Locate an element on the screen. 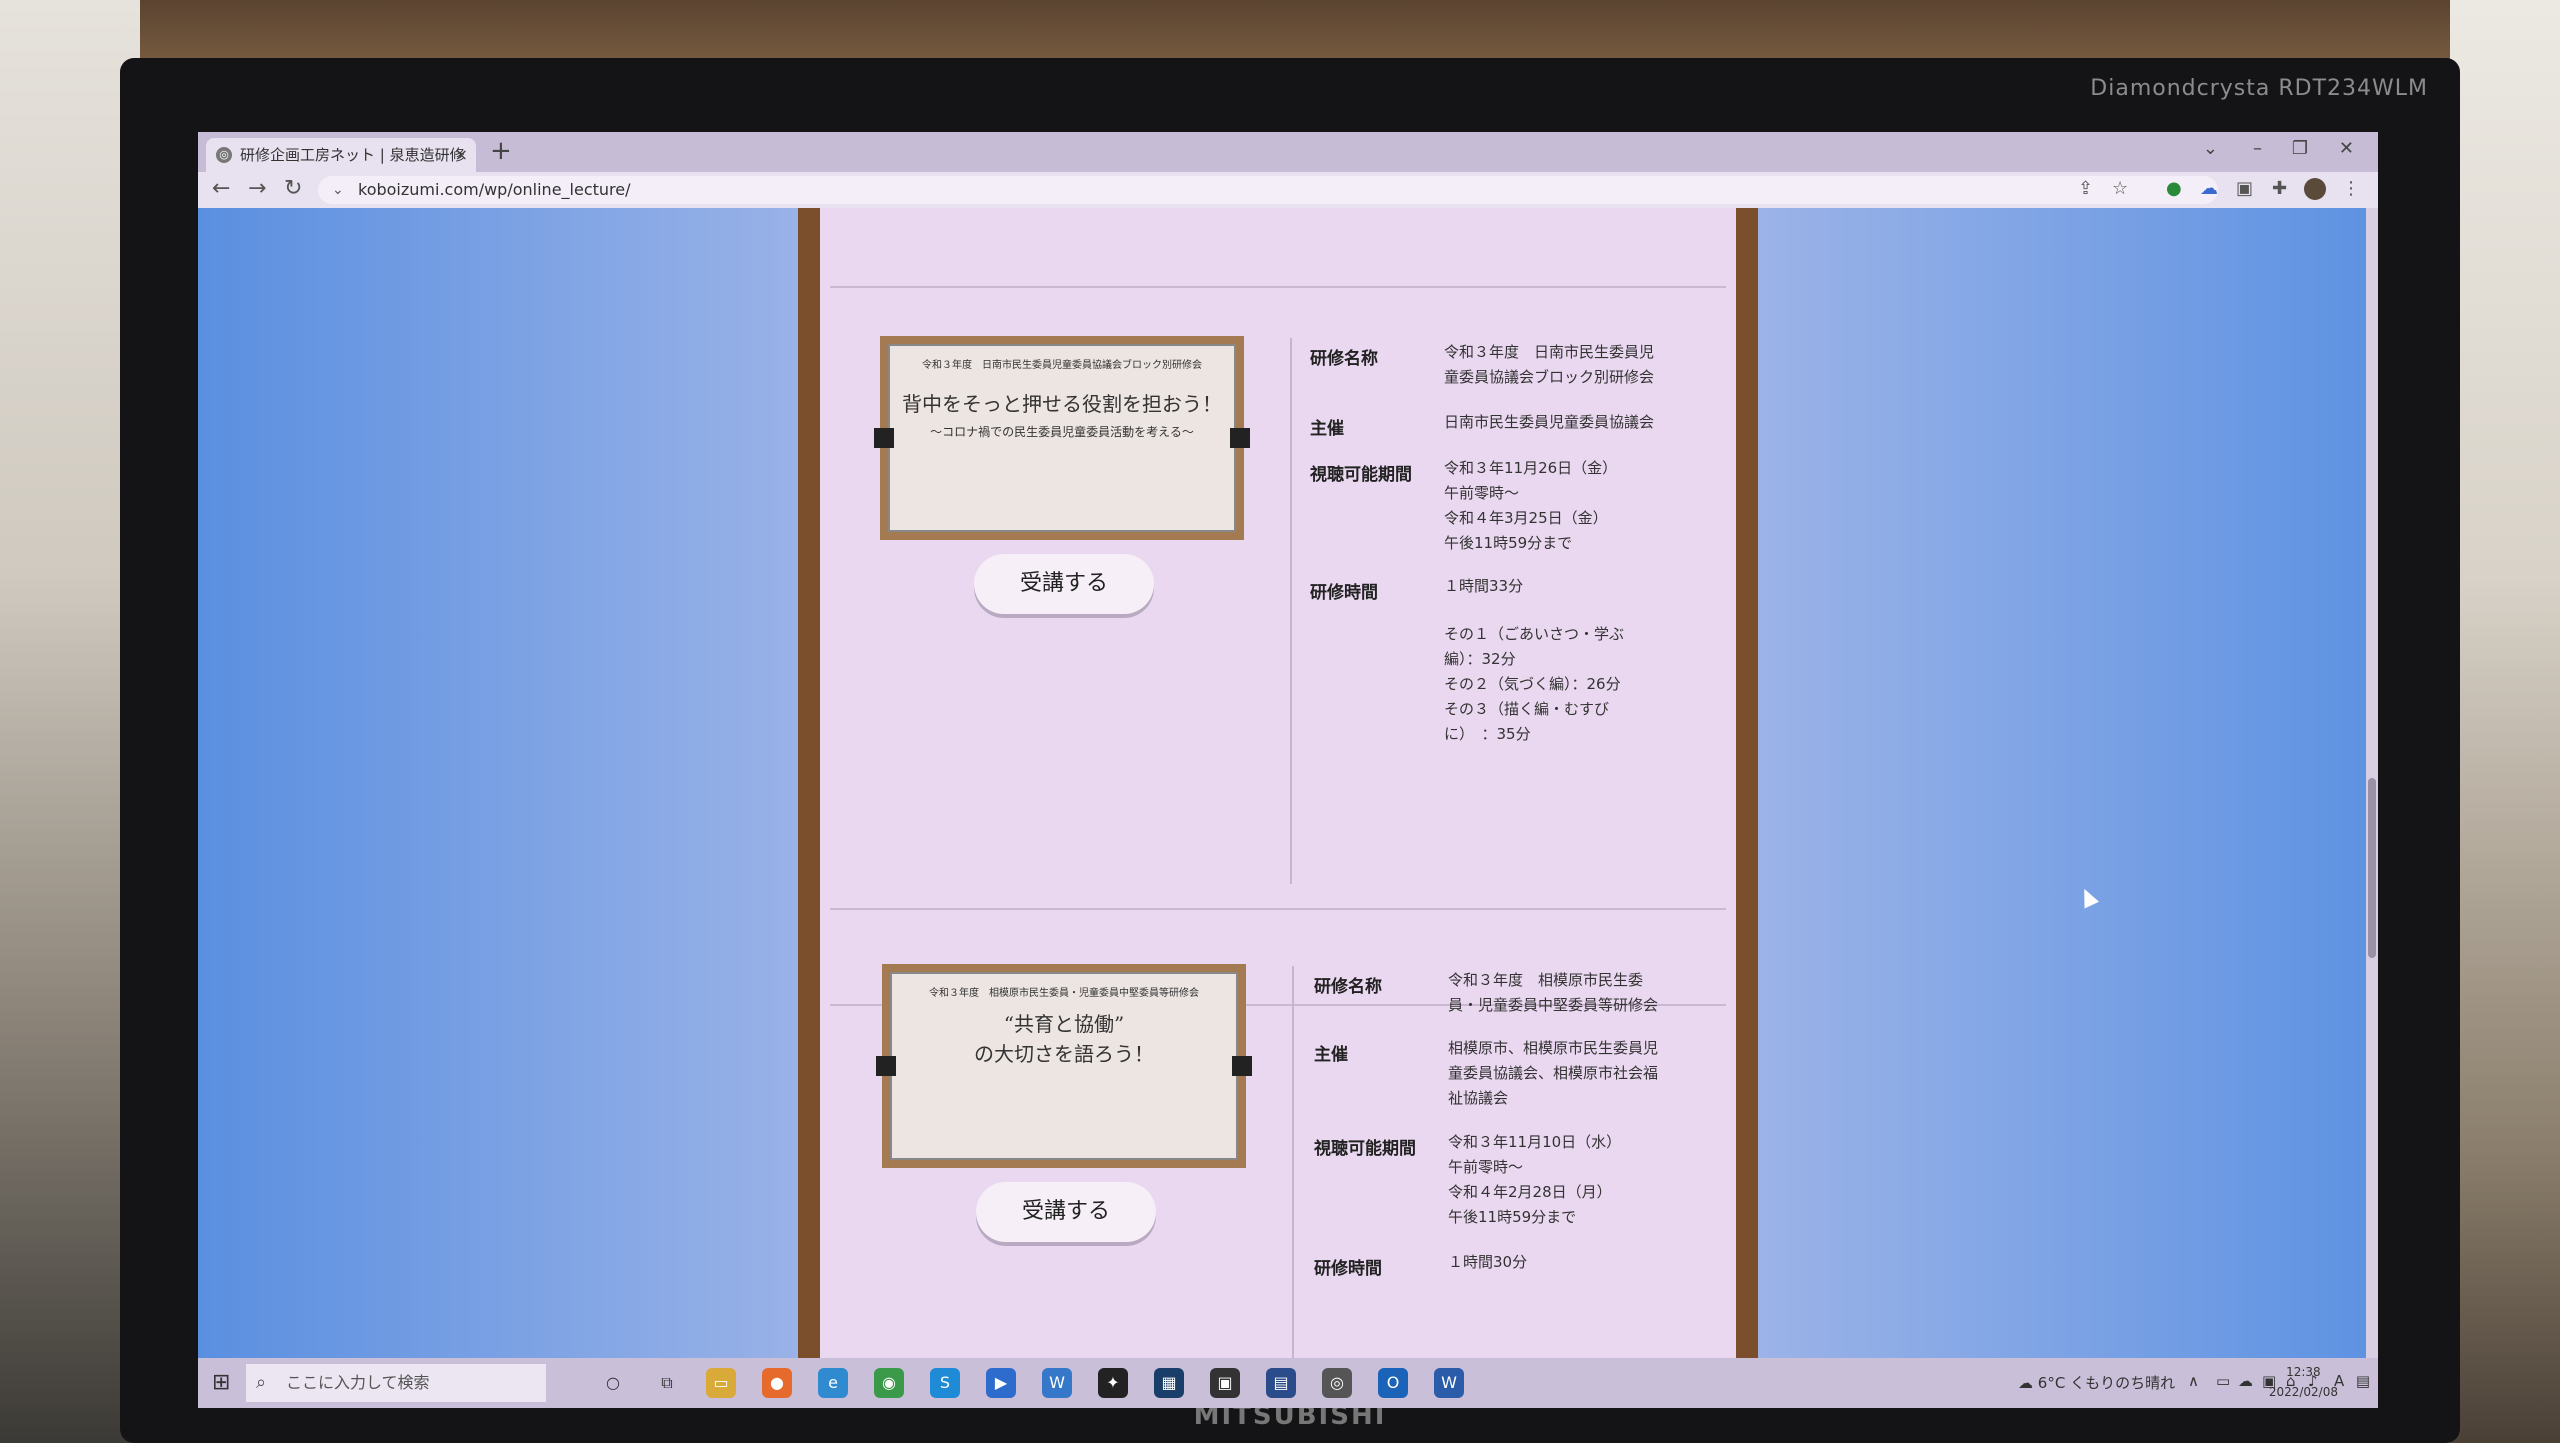  photo-editor-icon: ▦ is located at coordinates (1169, 1383).